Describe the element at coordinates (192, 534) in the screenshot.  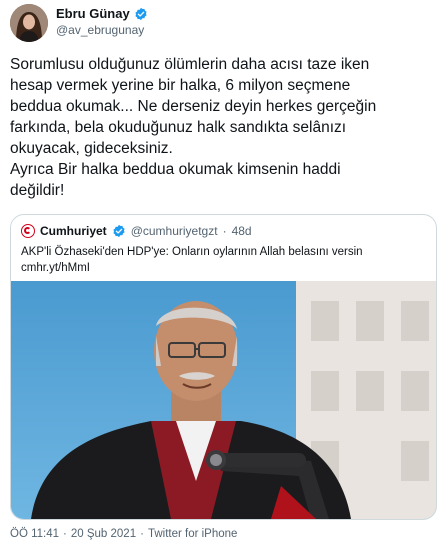
I see `tweet-source: Twitter for iPhone` at that location.